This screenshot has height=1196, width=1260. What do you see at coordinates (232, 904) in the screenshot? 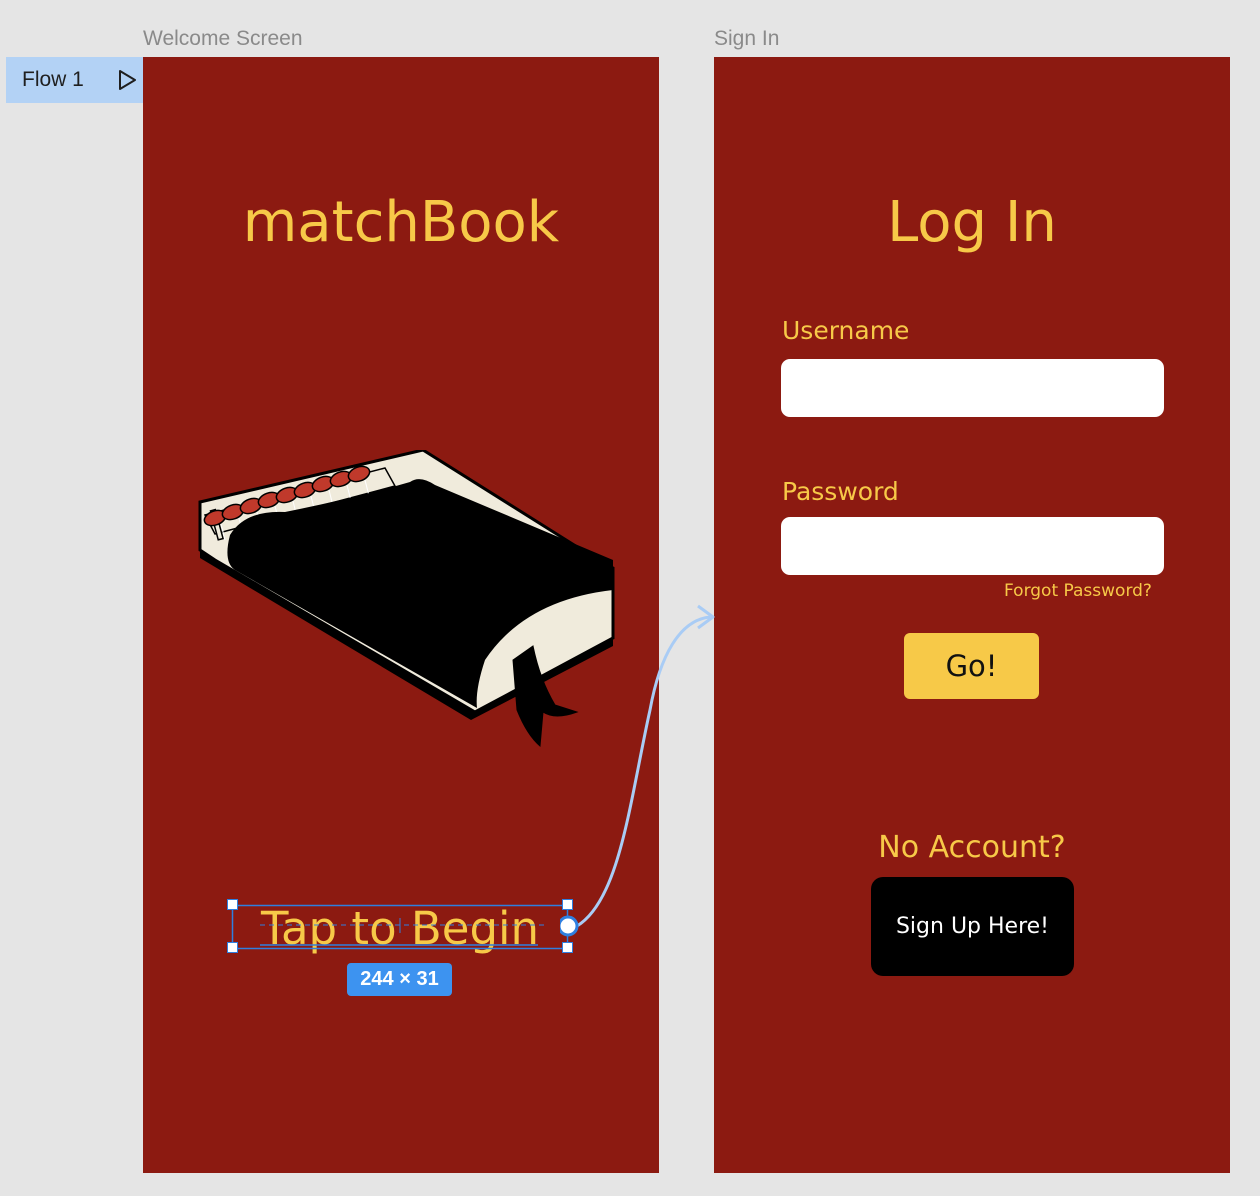
I see `resize-handle-tl` at bounding box center [232, 904].